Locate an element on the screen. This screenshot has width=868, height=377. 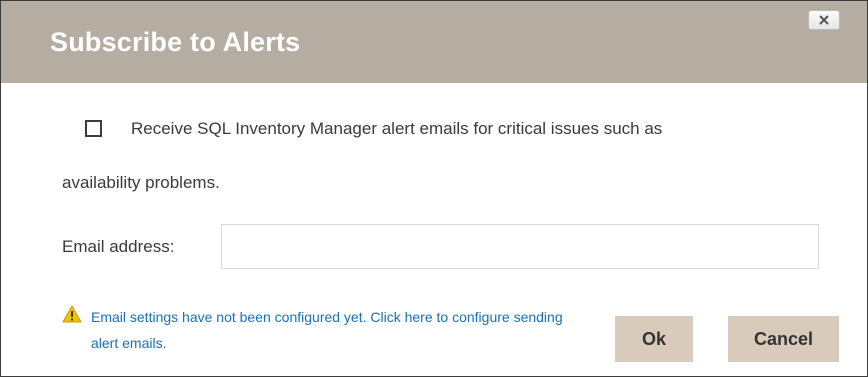
email-input is located at coordinates (520, 246).